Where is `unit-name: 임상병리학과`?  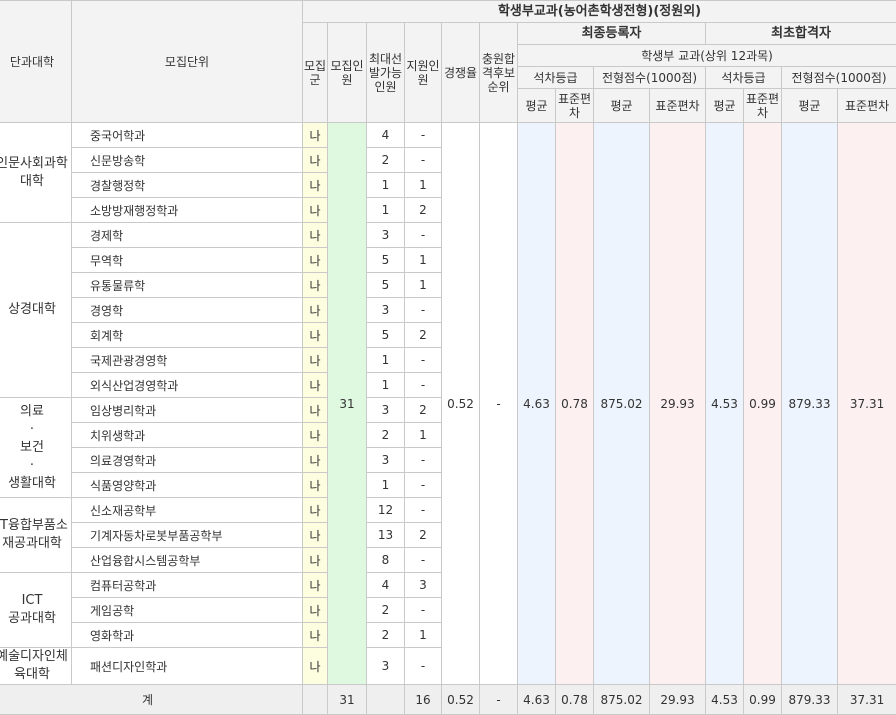
unit-name: 임상병리학과 is located at coordinates (187, 410).